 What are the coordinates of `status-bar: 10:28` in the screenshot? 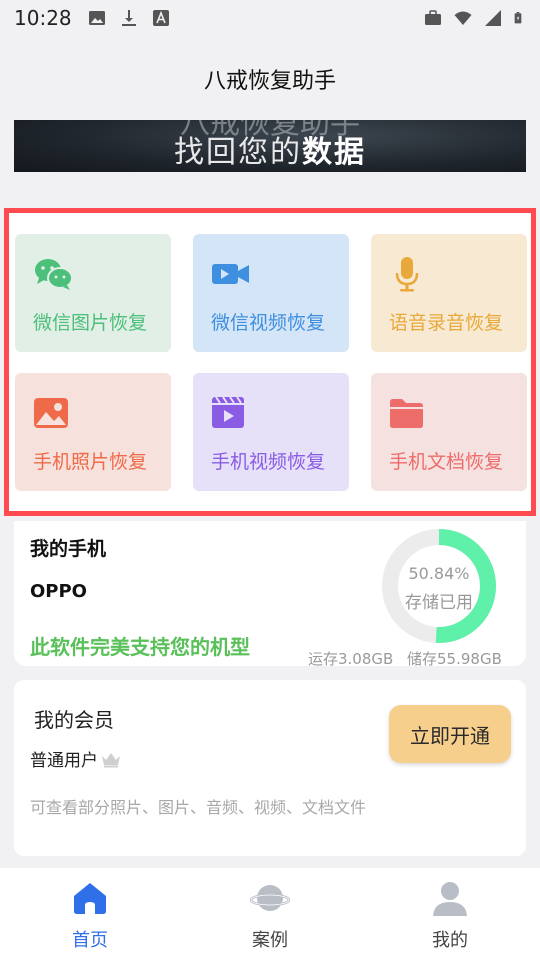 It's located at (270, 18).